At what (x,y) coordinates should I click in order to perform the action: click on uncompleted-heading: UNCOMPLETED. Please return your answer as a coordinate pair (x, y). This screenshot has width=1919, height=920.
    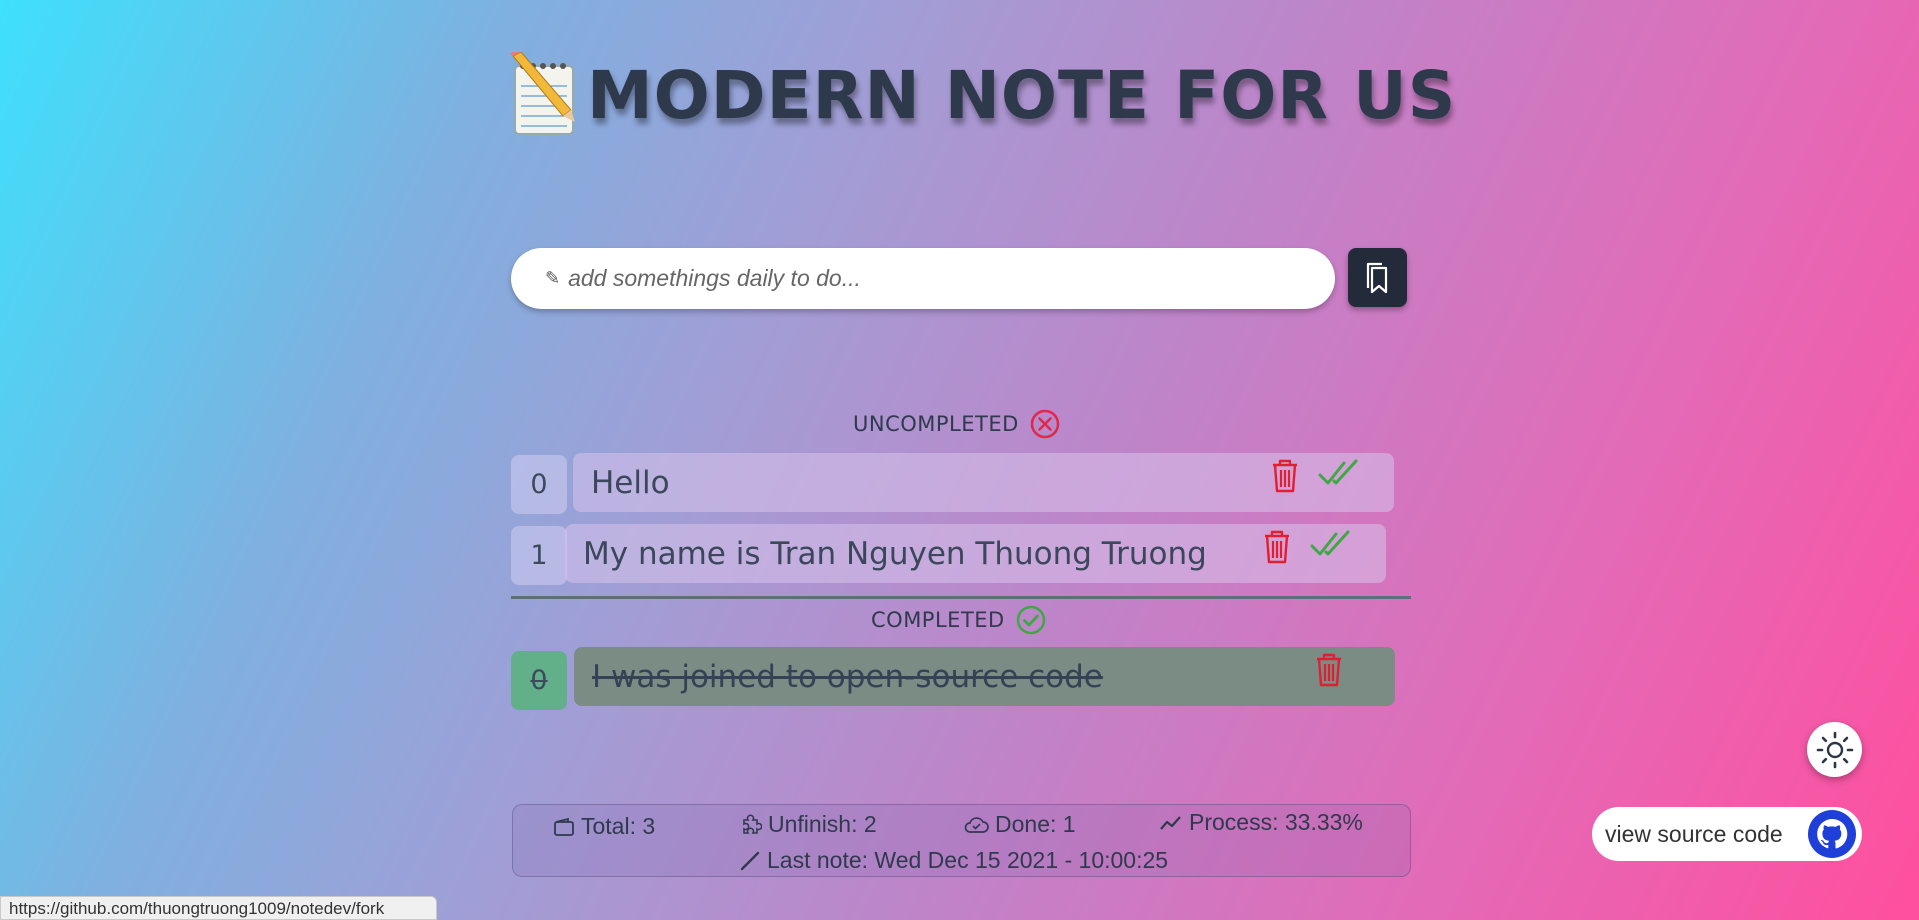
    Looking at the image, I should click on (957, 424).